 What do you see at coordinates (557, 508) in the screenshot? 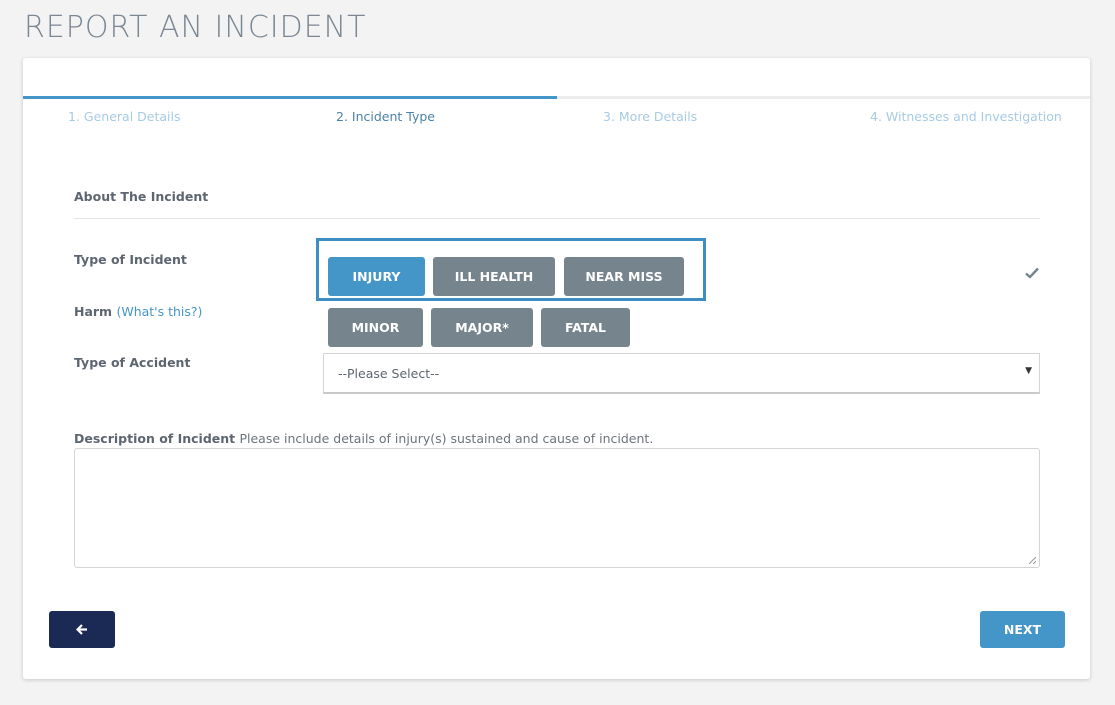
I see `description-textarea` at bounding box center [557, 508].